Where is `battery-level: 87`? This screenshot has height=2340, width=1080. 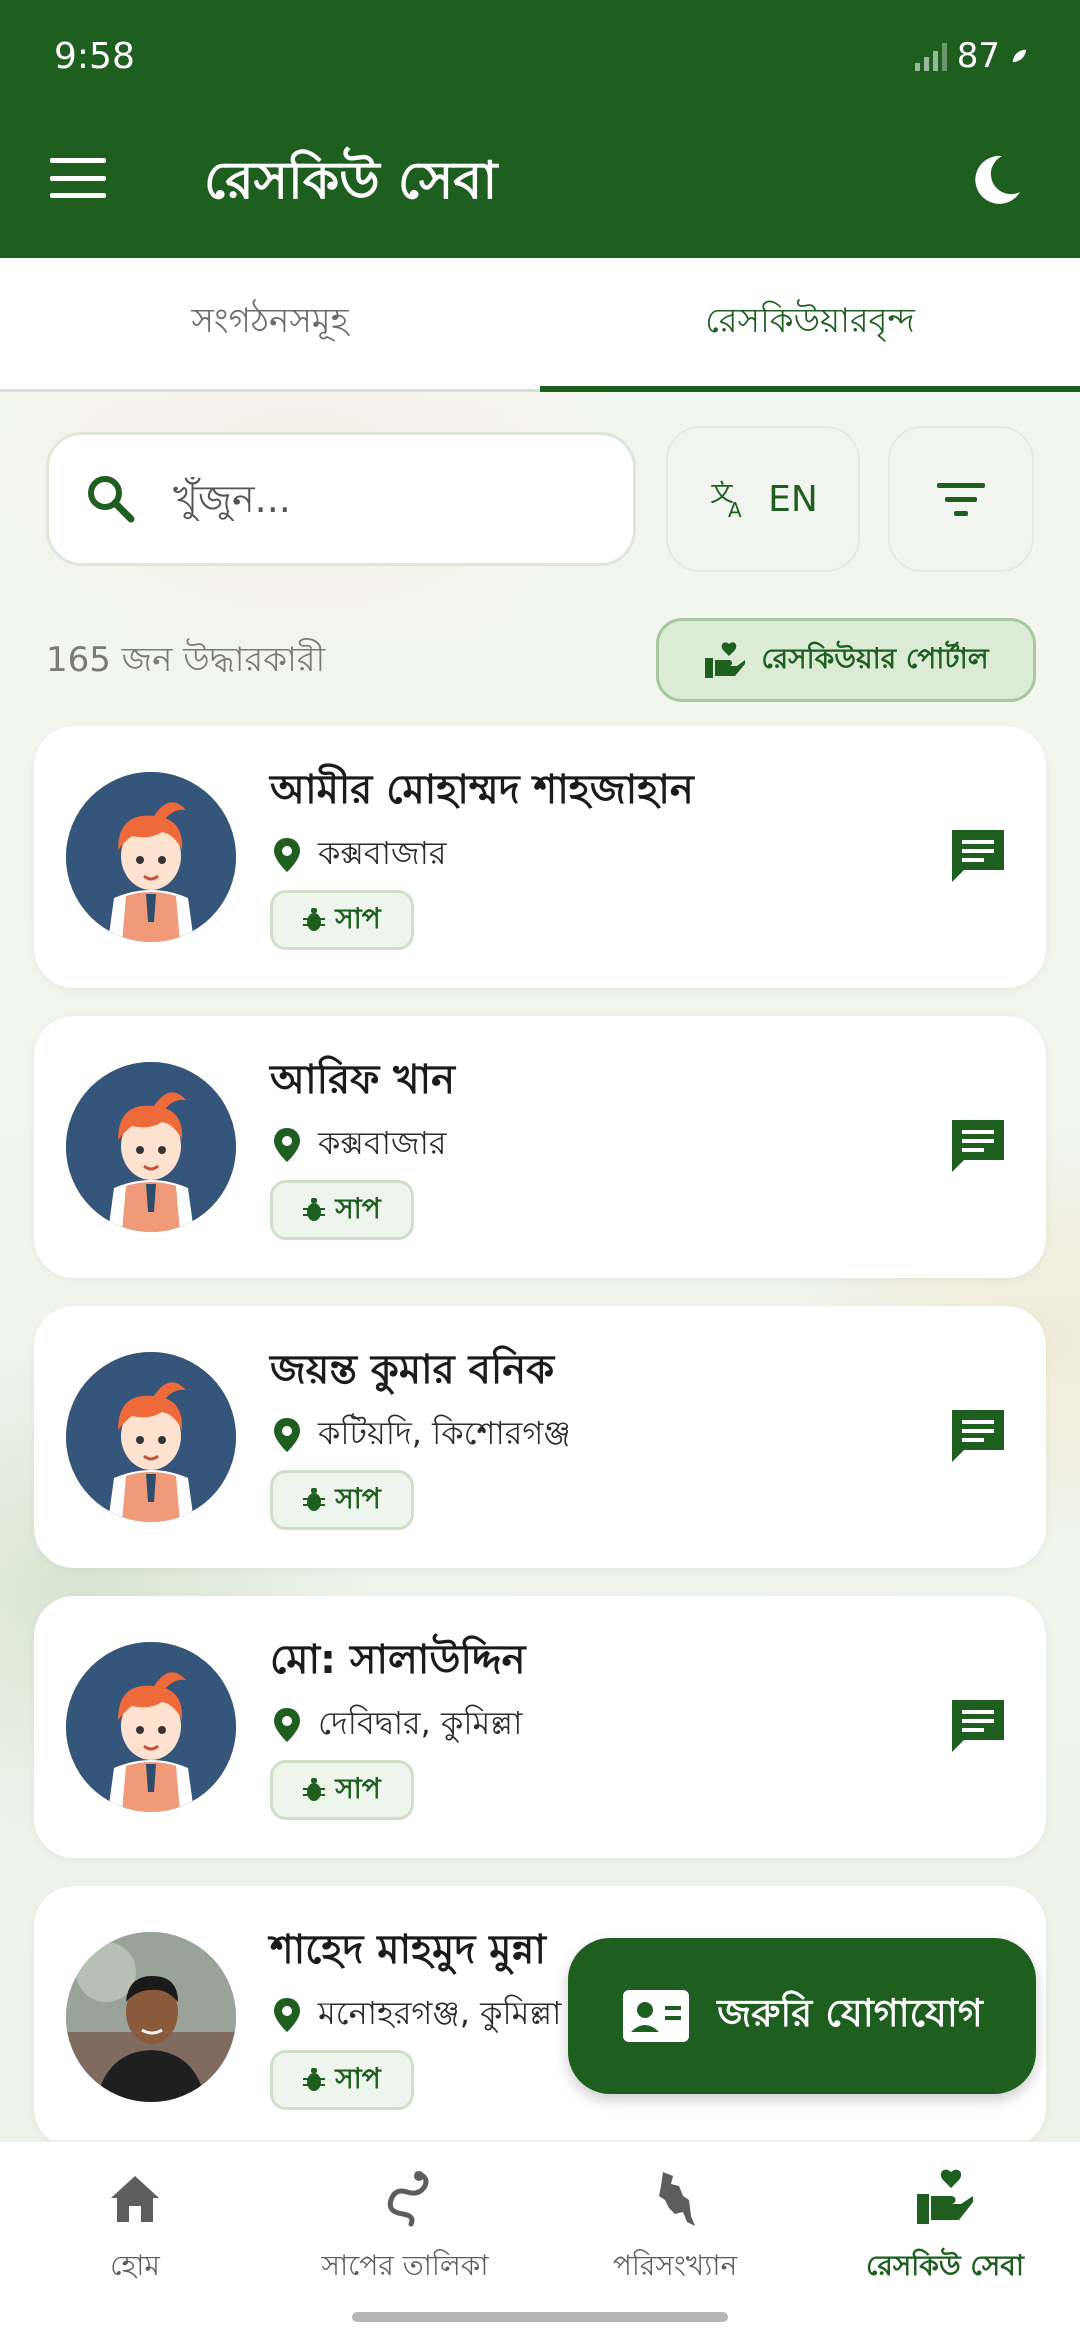
battery-level: 87 is located at coordinates (978, 56).